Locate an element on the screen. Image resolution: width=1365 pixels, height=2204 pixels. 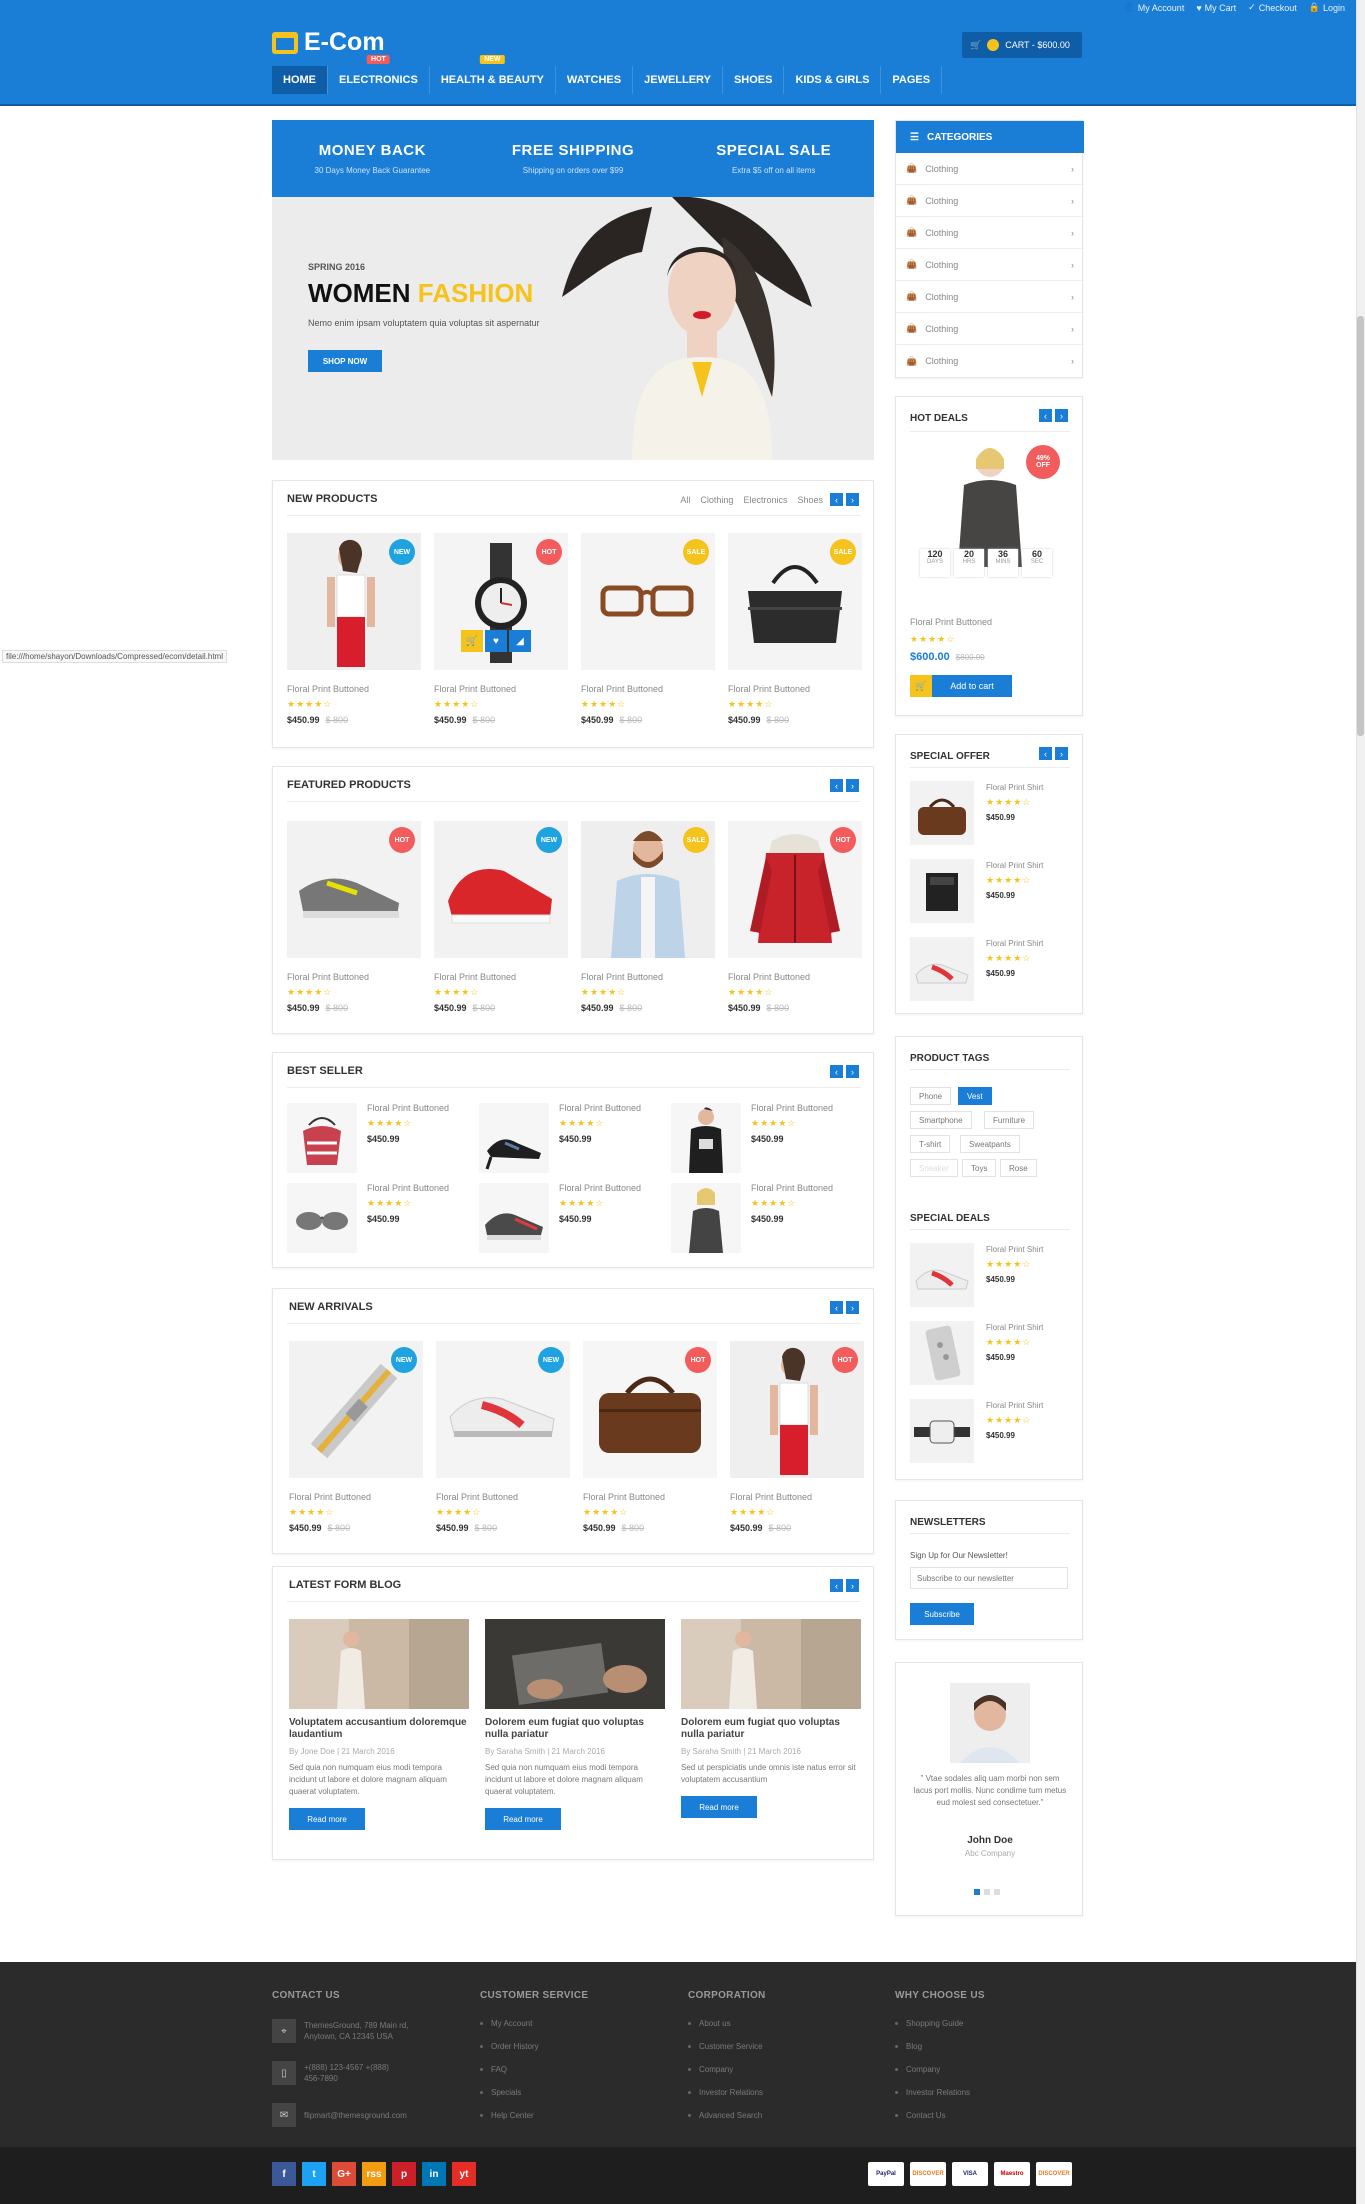
footer-email: flipmart@themesground.com is located at coordinates (355, 2115).